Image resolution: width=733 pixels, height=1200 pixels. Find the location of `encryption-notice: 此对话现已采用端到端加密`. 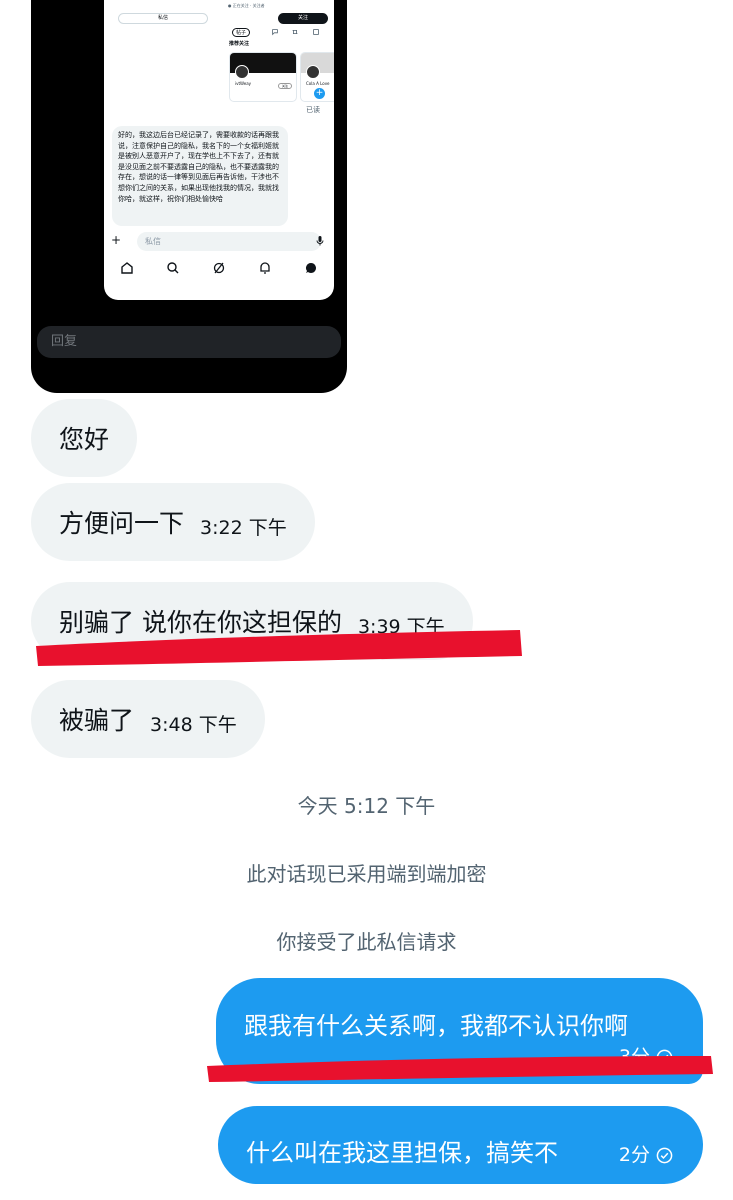

encryption-notice: 此对话现已采用端到端加密 is located at coordinates (366, 874).